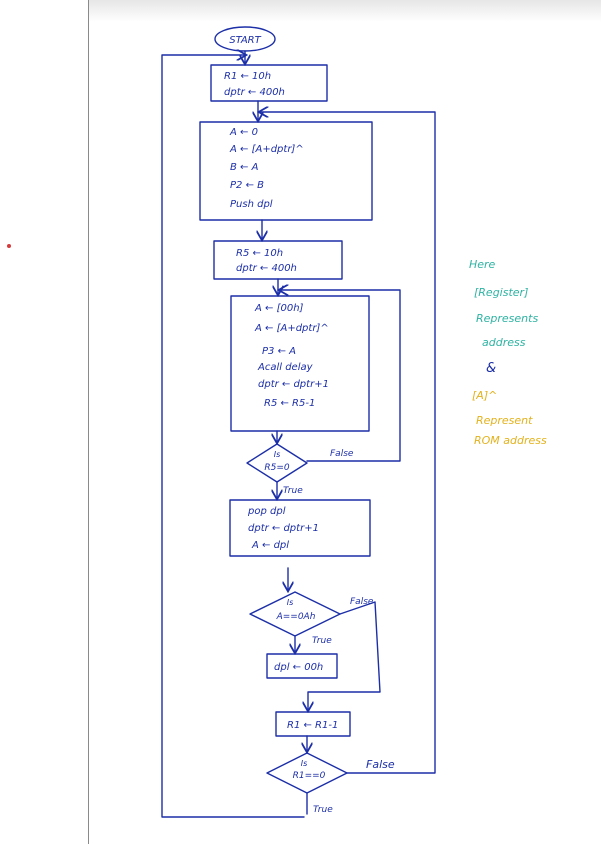 Image resolution: width=601 pixels, height=844 pixels. I want to click on note-yellow-1: [A]^, so click(484, 395).